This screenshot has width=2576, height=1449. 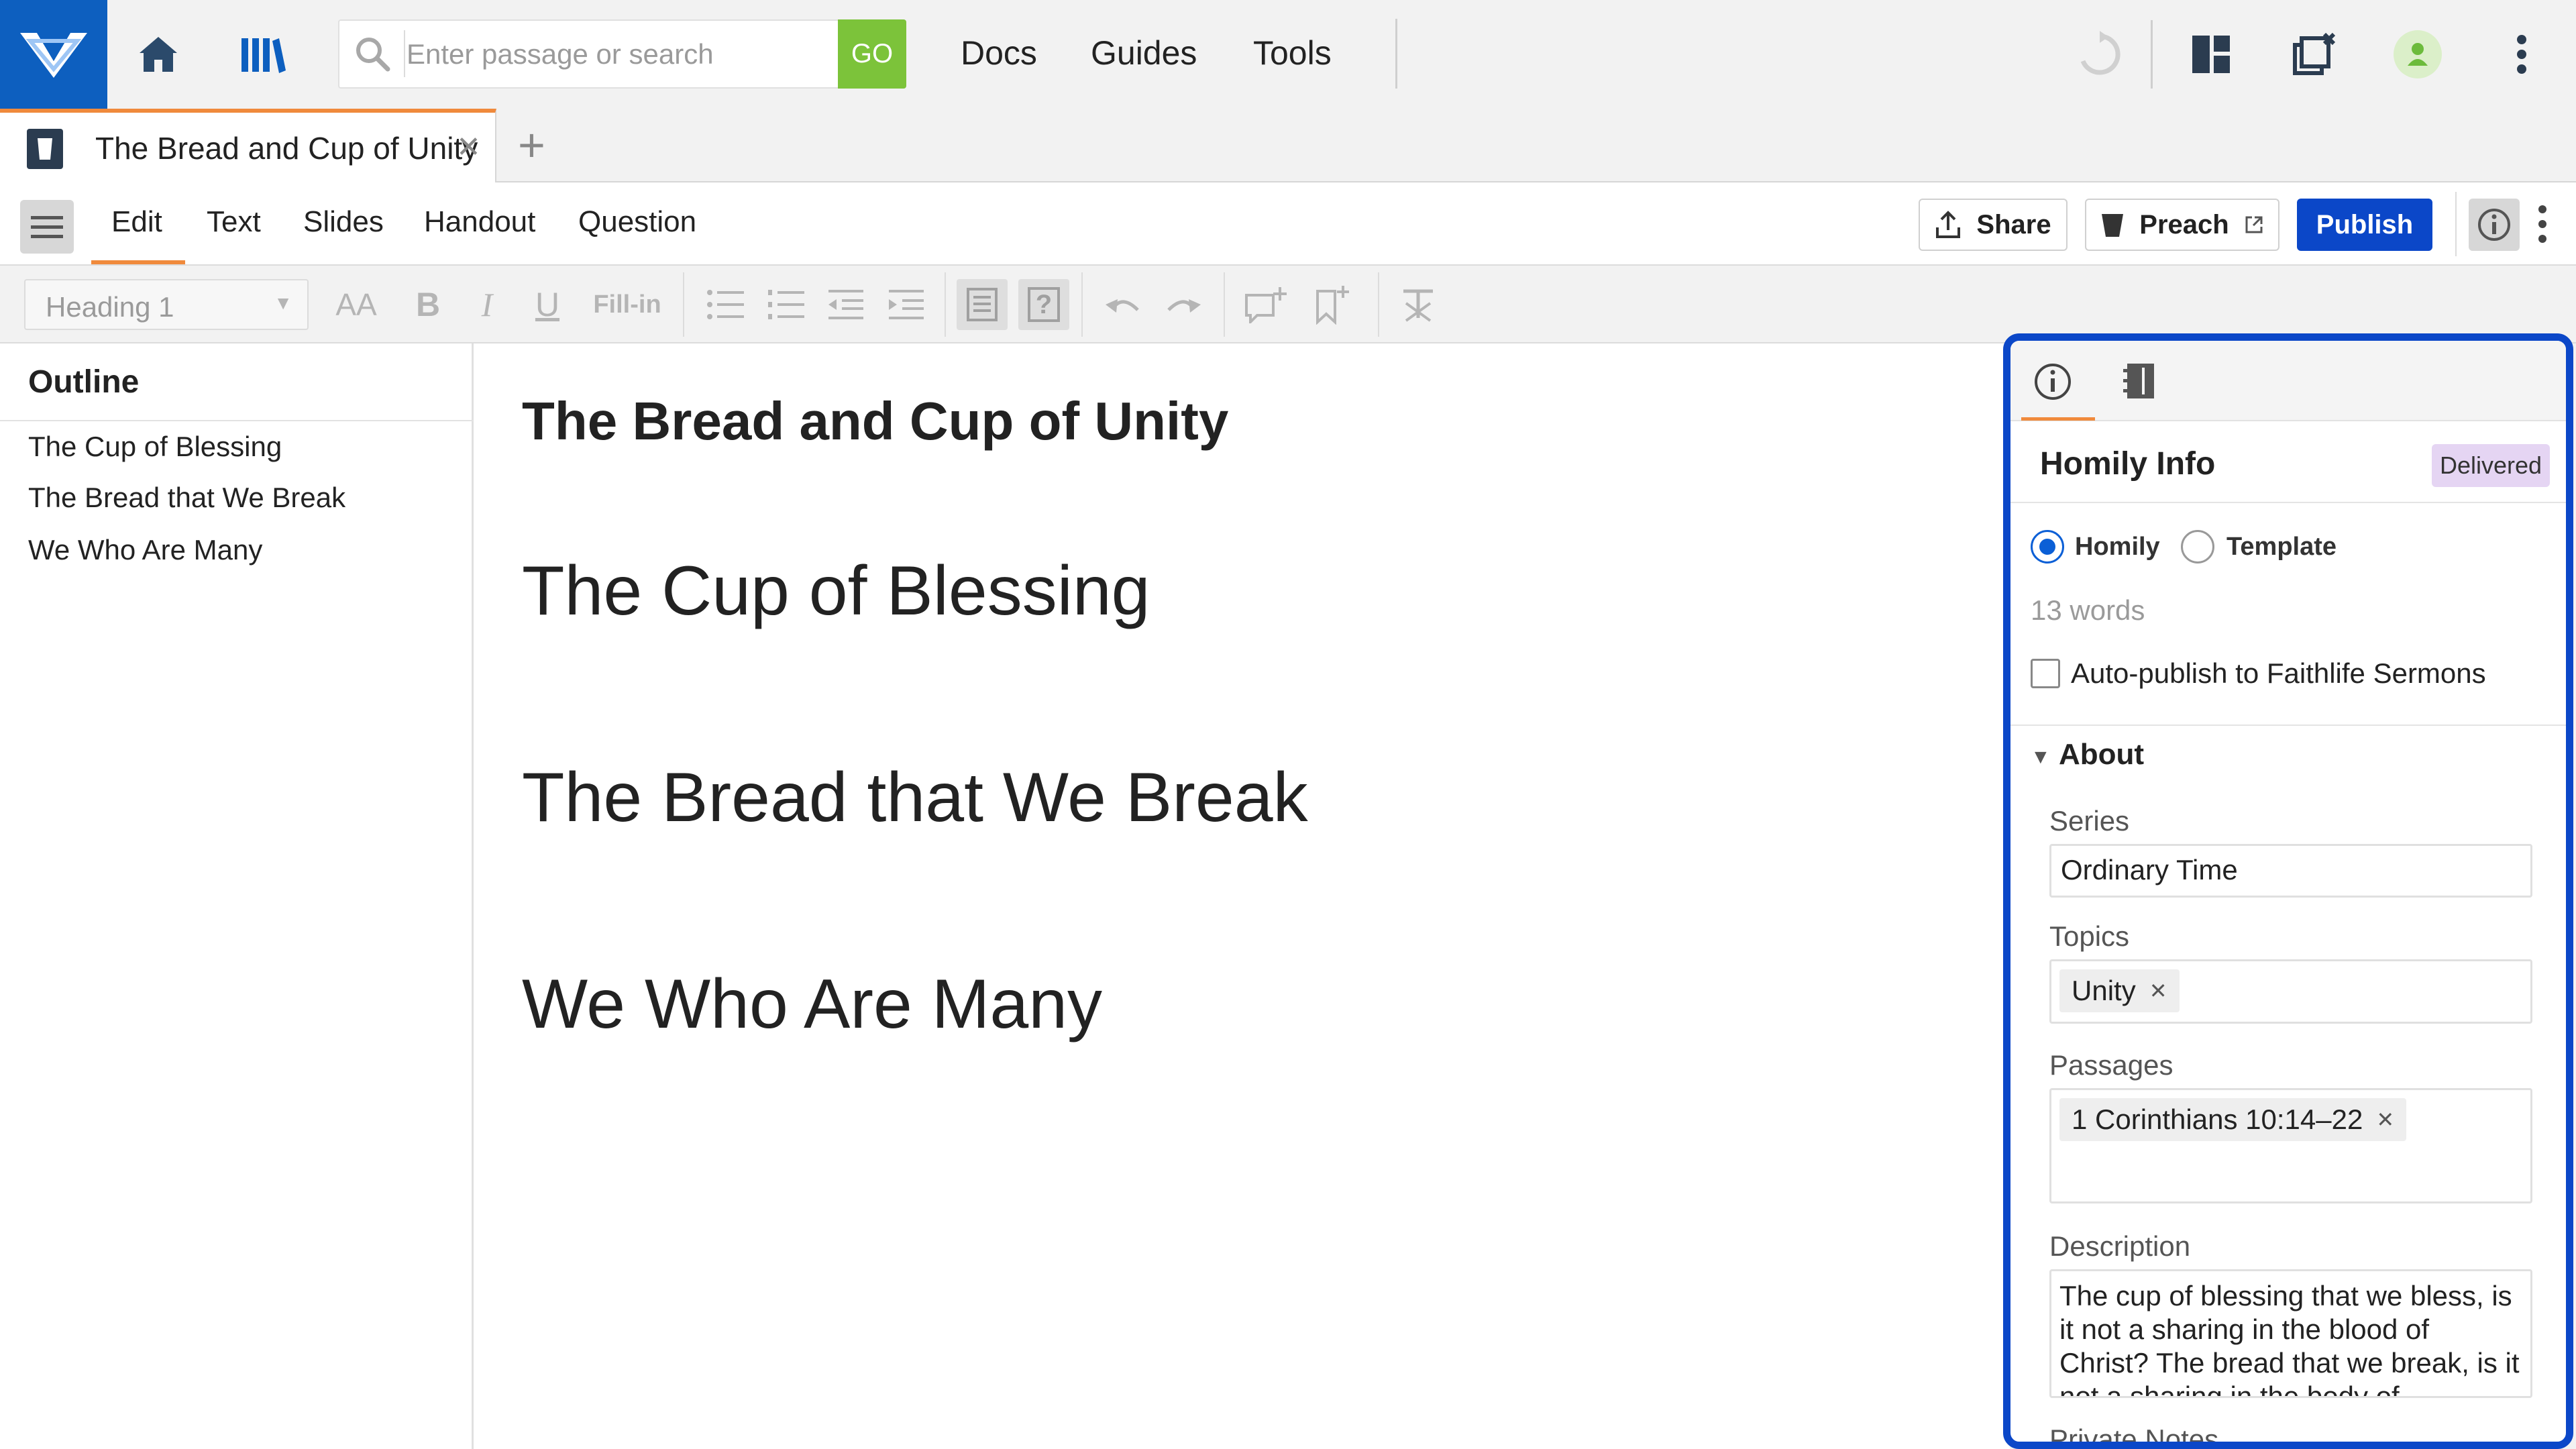 What do you see at coordinates (2149, 869) in the screenshot?
I see `series-value: Ordinary Time` at bounding box center [2149, 869].